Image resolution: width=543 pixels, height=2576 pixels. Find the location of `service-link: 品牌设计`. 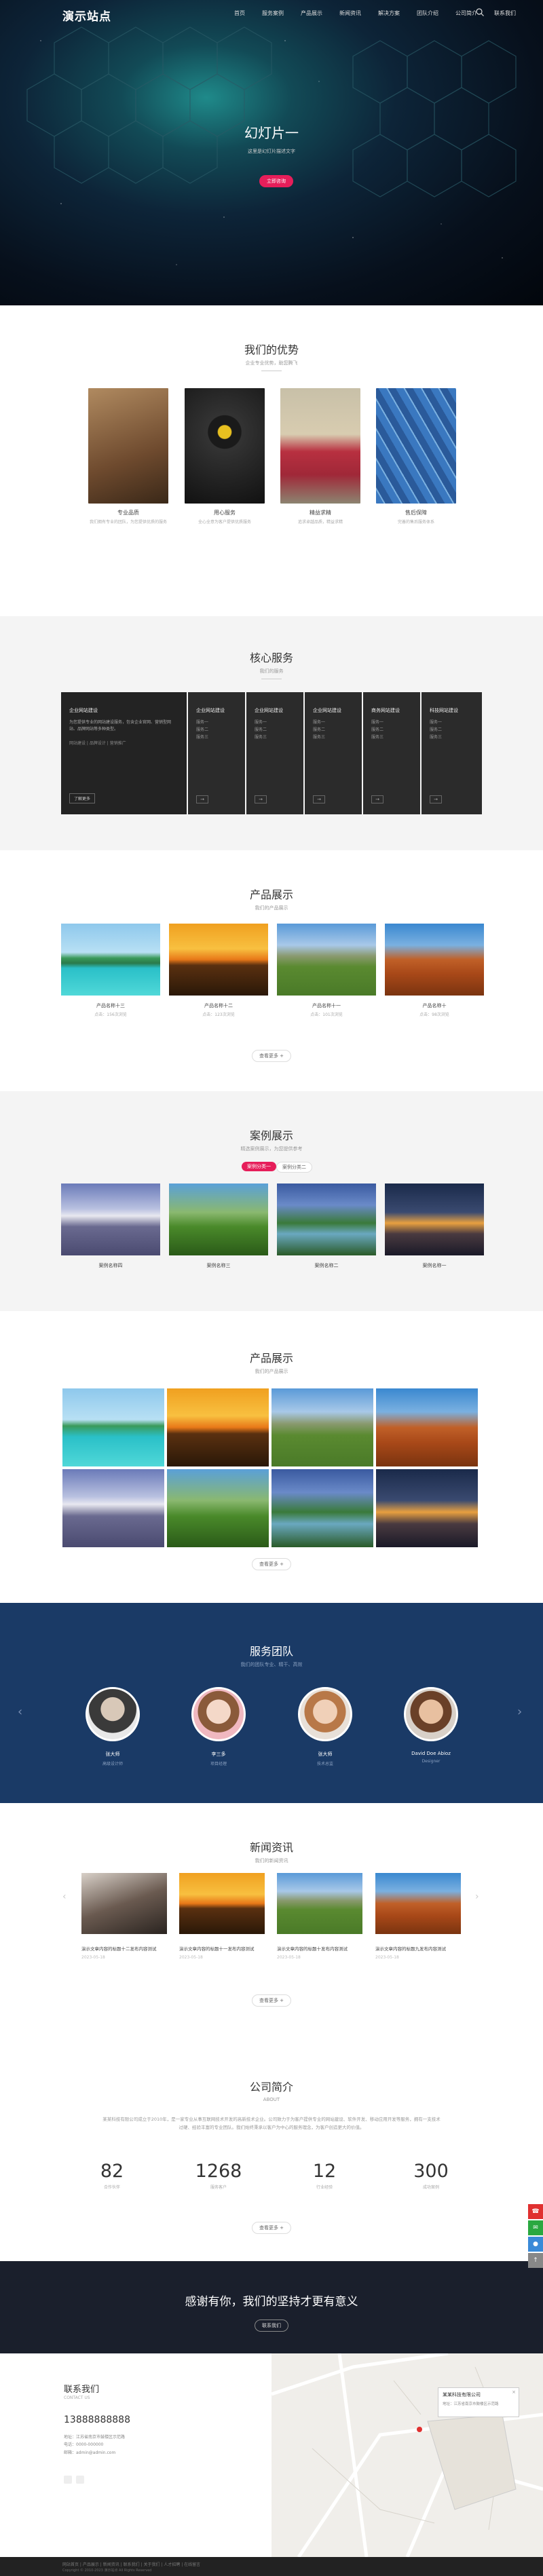

service-link: 品牌设计 is located at coordinates (98, 743).